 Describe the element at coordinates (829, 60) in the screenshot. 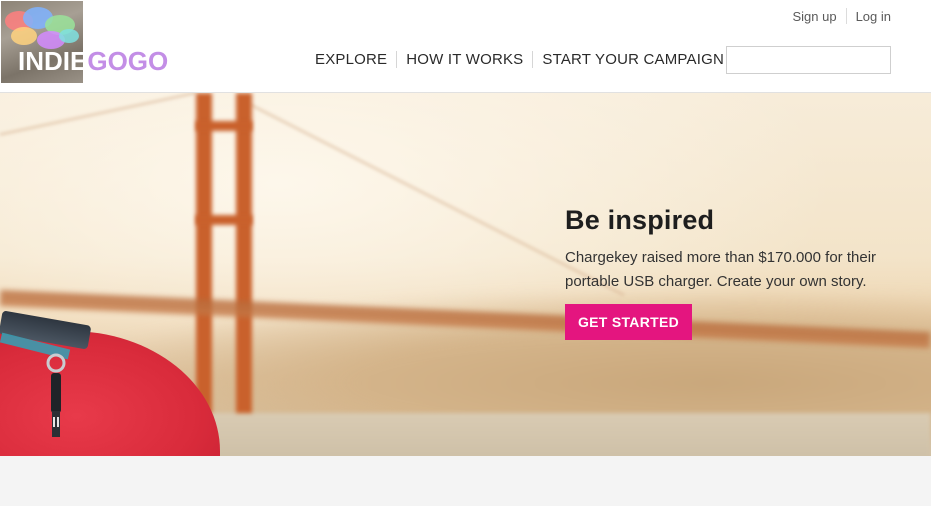

I see `search-input` at that location.